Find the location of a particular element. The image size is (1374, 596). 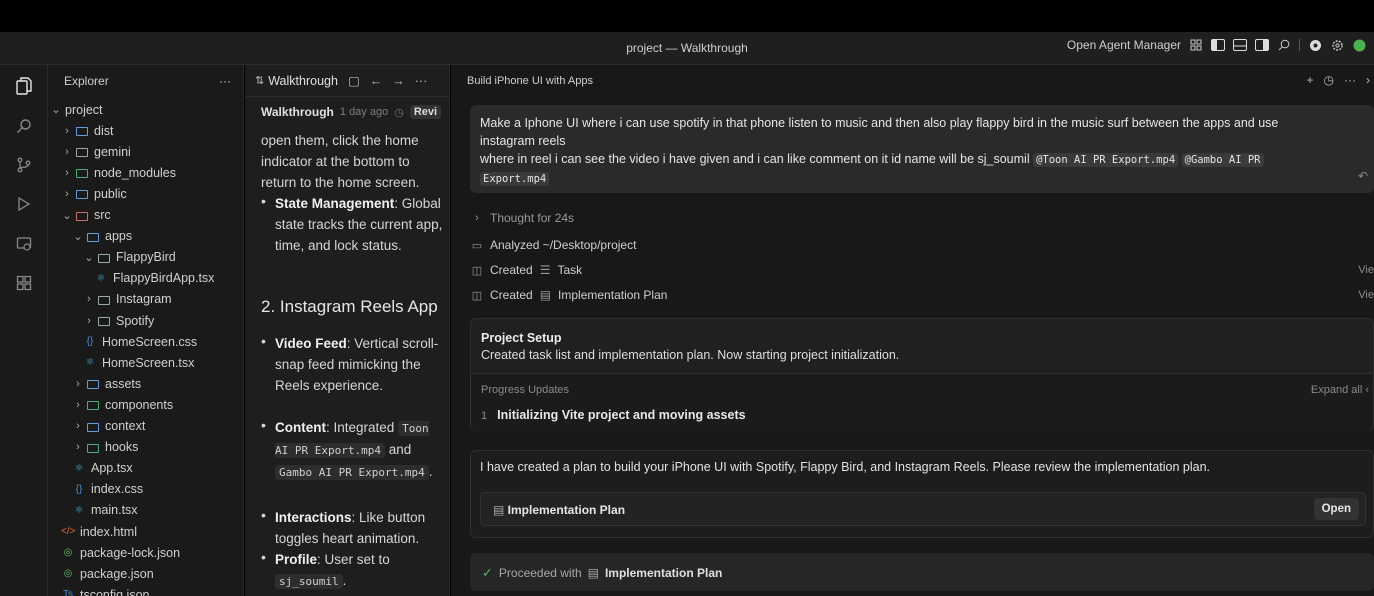

section-heading: 2. Instagram Reels App is located at coordinates (349, 306).